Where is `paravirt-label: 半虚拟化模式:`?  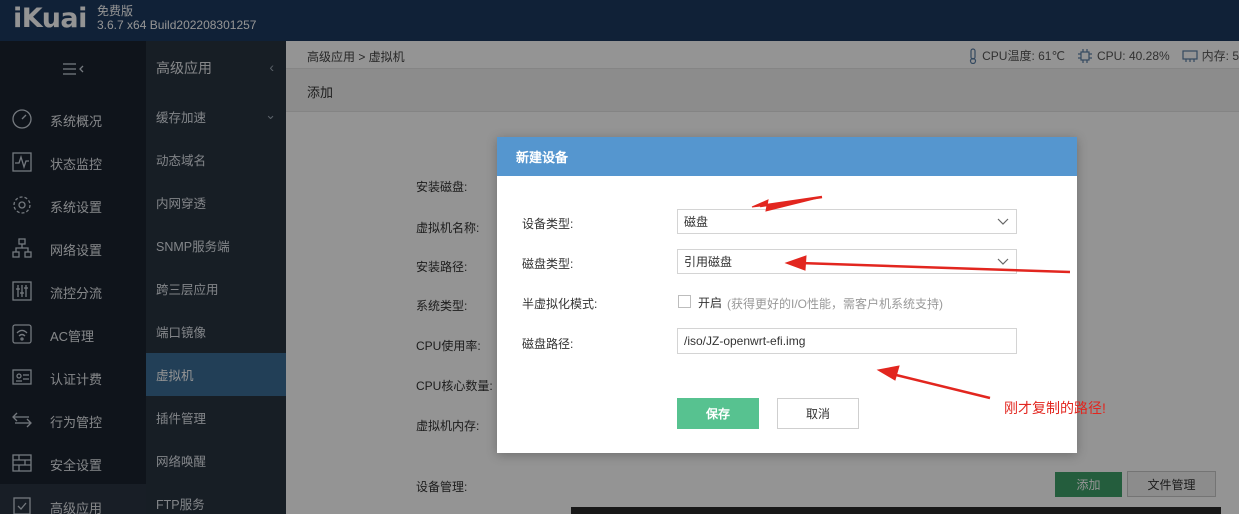 paravirt-label: 半虚拟化模式: is located at coordinates (560, 304).